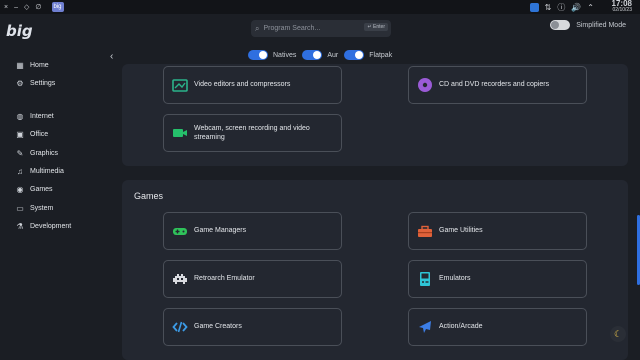 The height and width of the screenshot is (360, 640). What do you see at coordinates (425, 85) in the screenshot?
I see `disc-icon` at bounding box center [425, 85].